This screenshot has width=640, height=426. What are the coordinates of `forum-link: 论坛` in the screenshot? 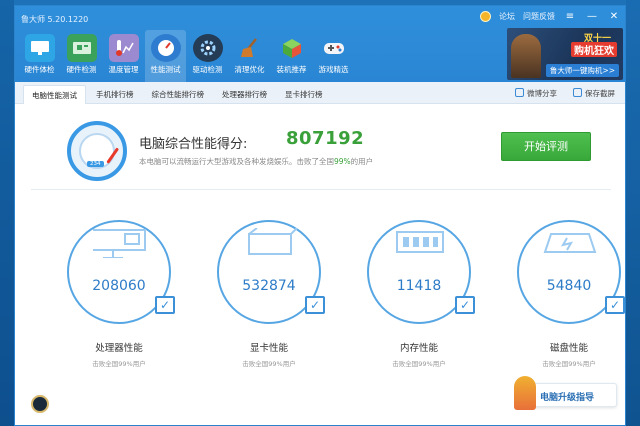 It's located at (507, 16).